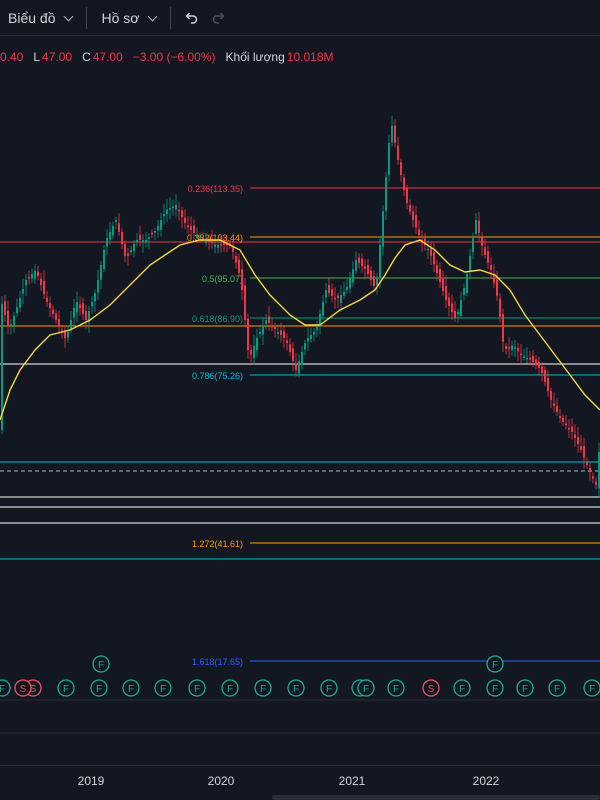  What do you see at coordinates (153, 16) in the screenshot?
I see `chevron-down-icon` at bounding box center [153, 16].